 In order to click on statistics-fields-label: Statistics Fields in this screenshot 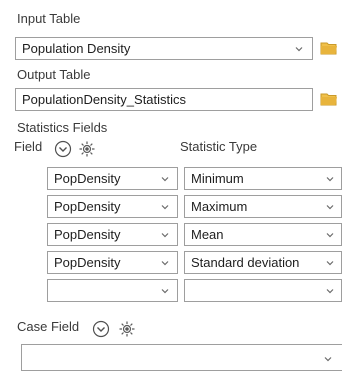, I will do `click(62, 127)`.